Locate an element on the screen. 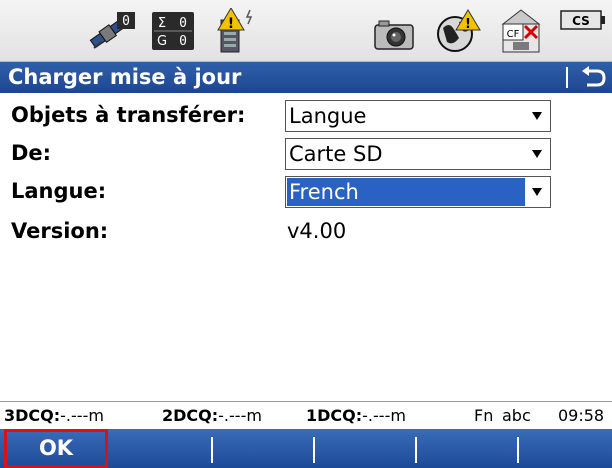 The image size is (612, 468). cs-device-icon: CS is located at coordinates (583, 20).